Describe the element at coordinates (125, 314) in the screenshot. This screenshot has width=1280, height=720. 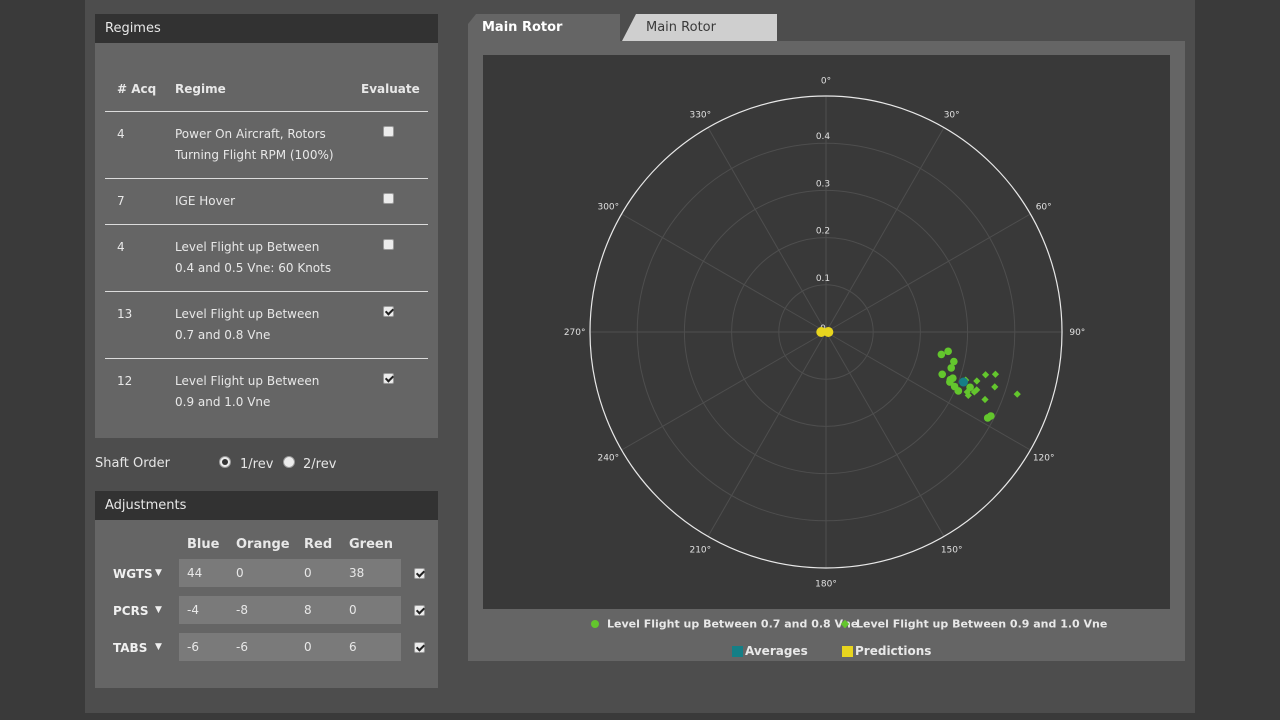
I see `regime-acq-count: 13` at that location.